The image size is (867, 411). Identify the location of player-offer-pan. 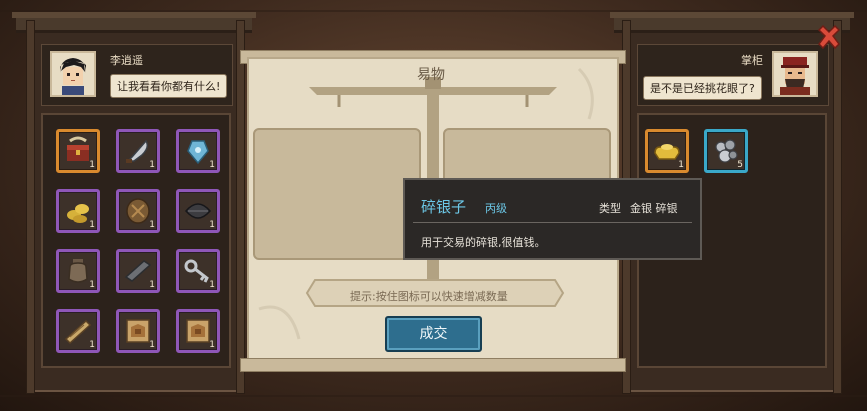
(337, 194).